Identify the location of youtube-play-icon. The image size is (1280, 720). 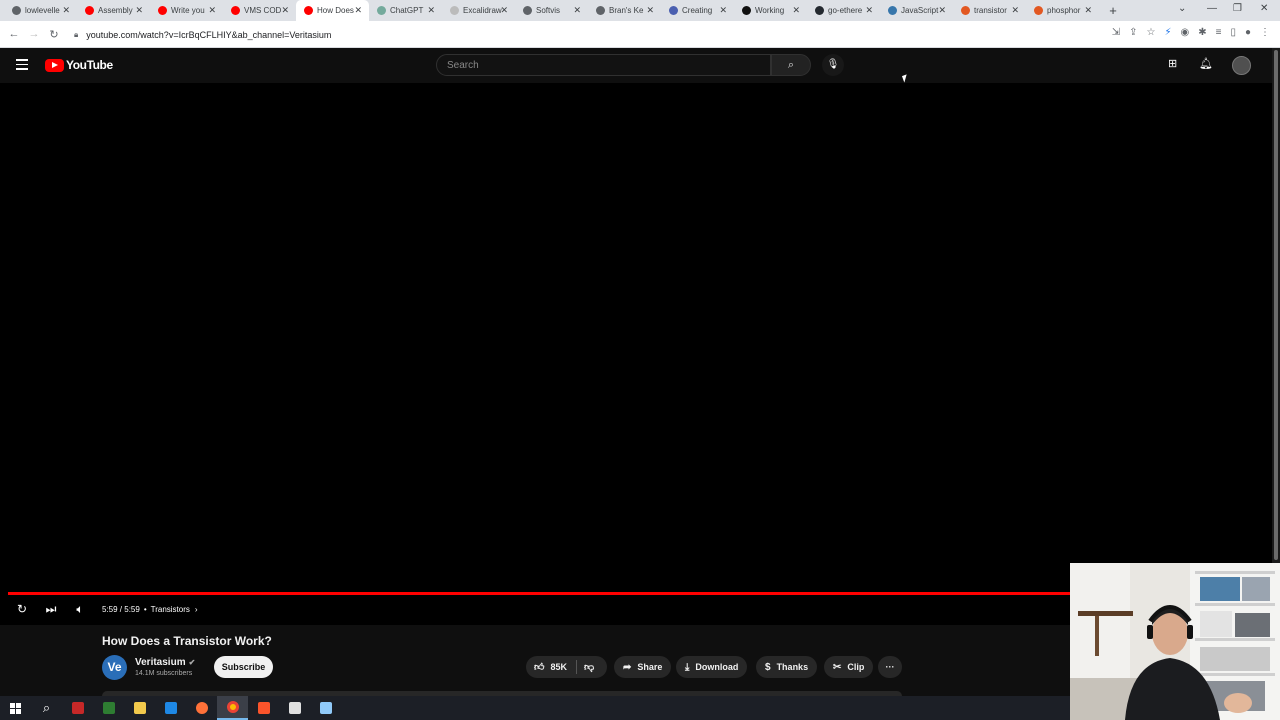
(54, 65).